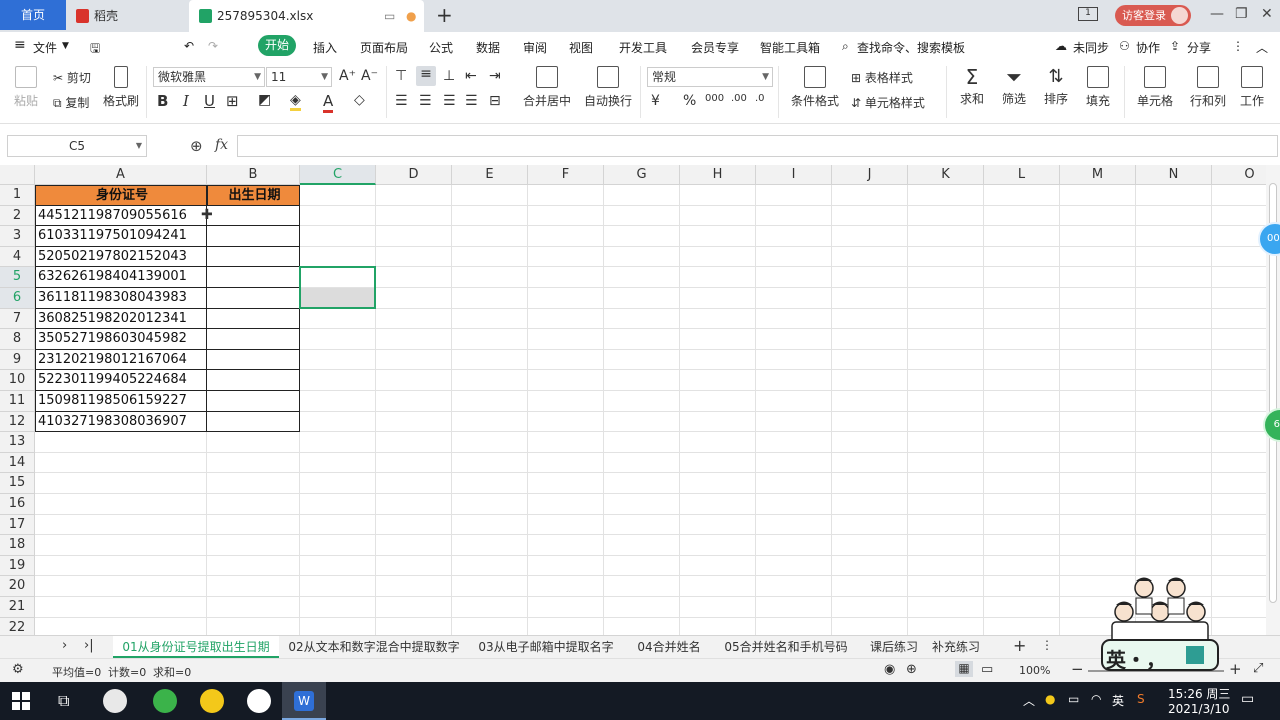 Image resolution: width=1280 pixels, height=720 pixels. What do you see at coordinates (882, 77) in the screenshot?
I see `table-style-button: ⊞ 表格样式` at bounding box center [882, 77].